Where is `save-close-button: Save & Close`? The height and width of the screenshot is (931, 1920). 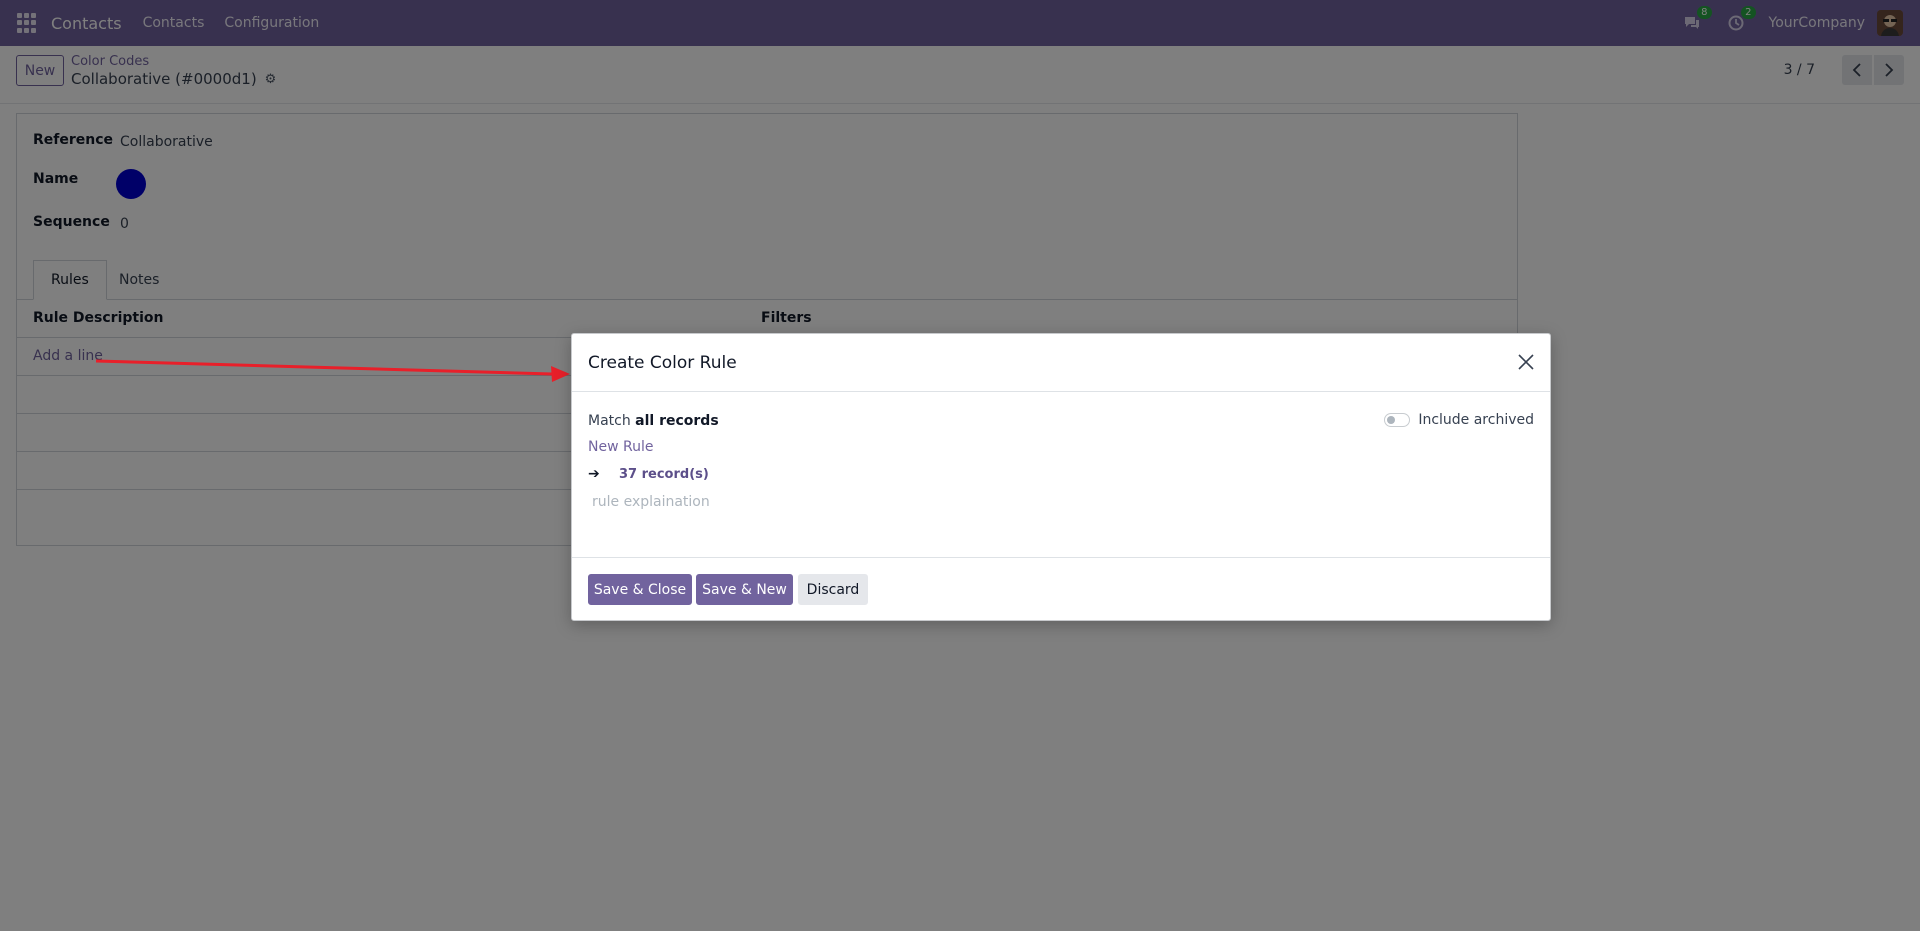
save-close-button: Save & Close is located at coordinates (640, 589).